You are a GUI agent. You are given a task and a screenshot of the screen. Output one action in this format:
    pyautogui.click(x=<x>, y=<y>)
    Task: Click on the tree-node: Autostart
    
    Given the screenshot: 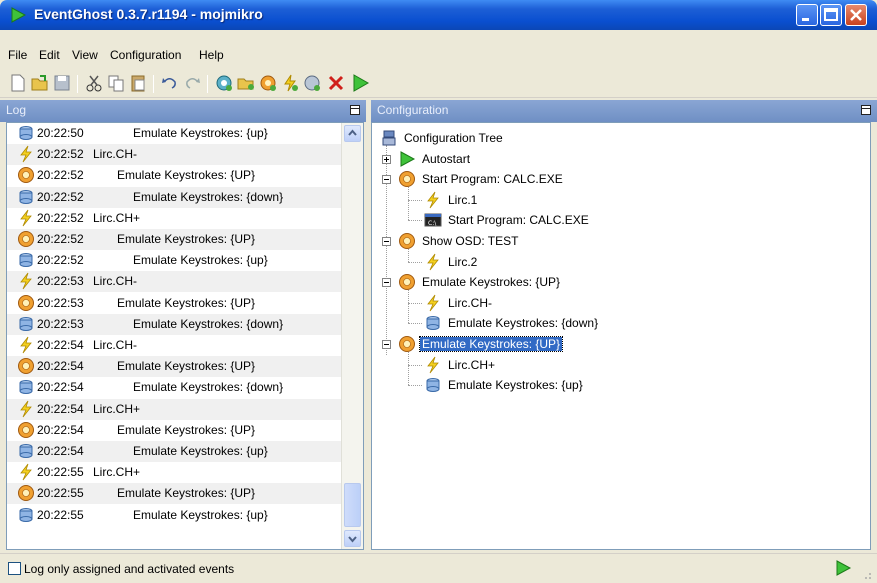 What is the action you would take?
    pyautogui.click(x=558, y=160)
    